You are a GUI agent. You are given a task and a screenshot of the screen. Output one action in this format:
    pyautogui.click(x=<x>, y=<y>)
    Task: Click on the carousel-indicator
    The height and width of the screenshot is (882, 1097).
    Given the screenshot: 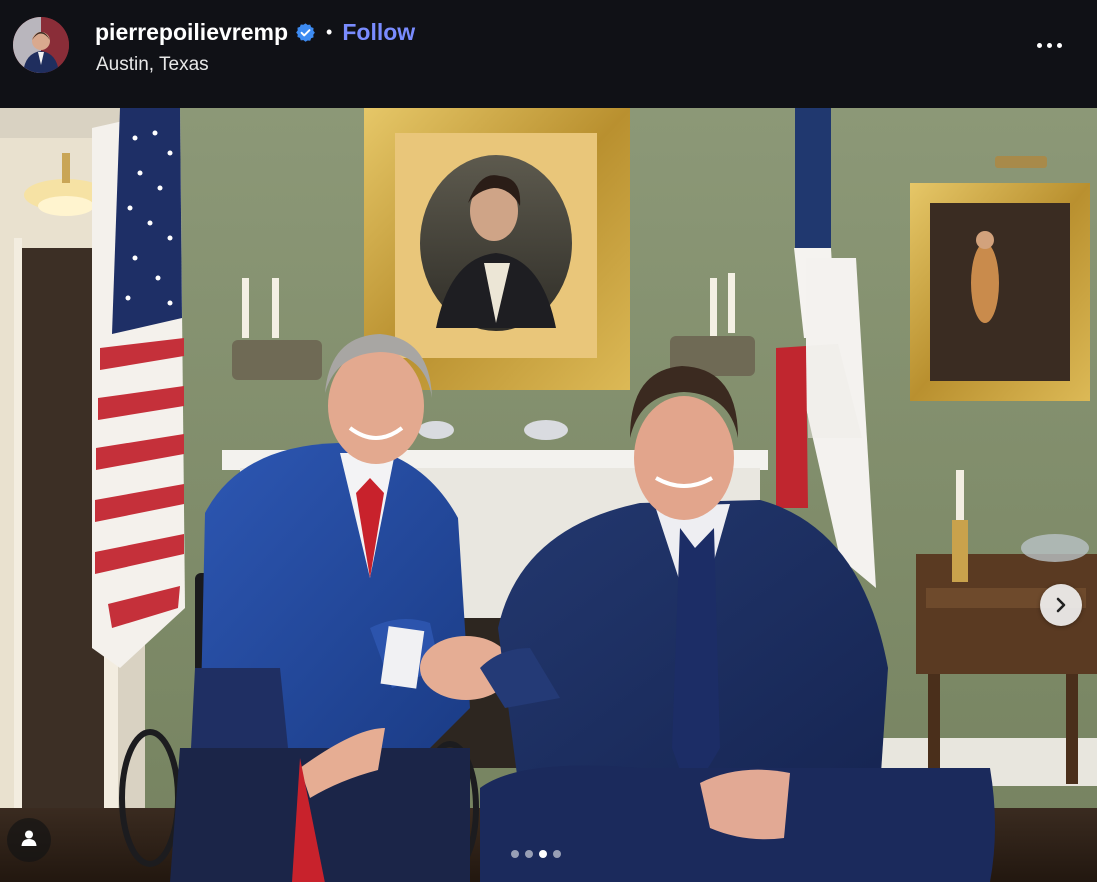 What is the action you would take?
    pyautogui.click(x=536, y=854)
    